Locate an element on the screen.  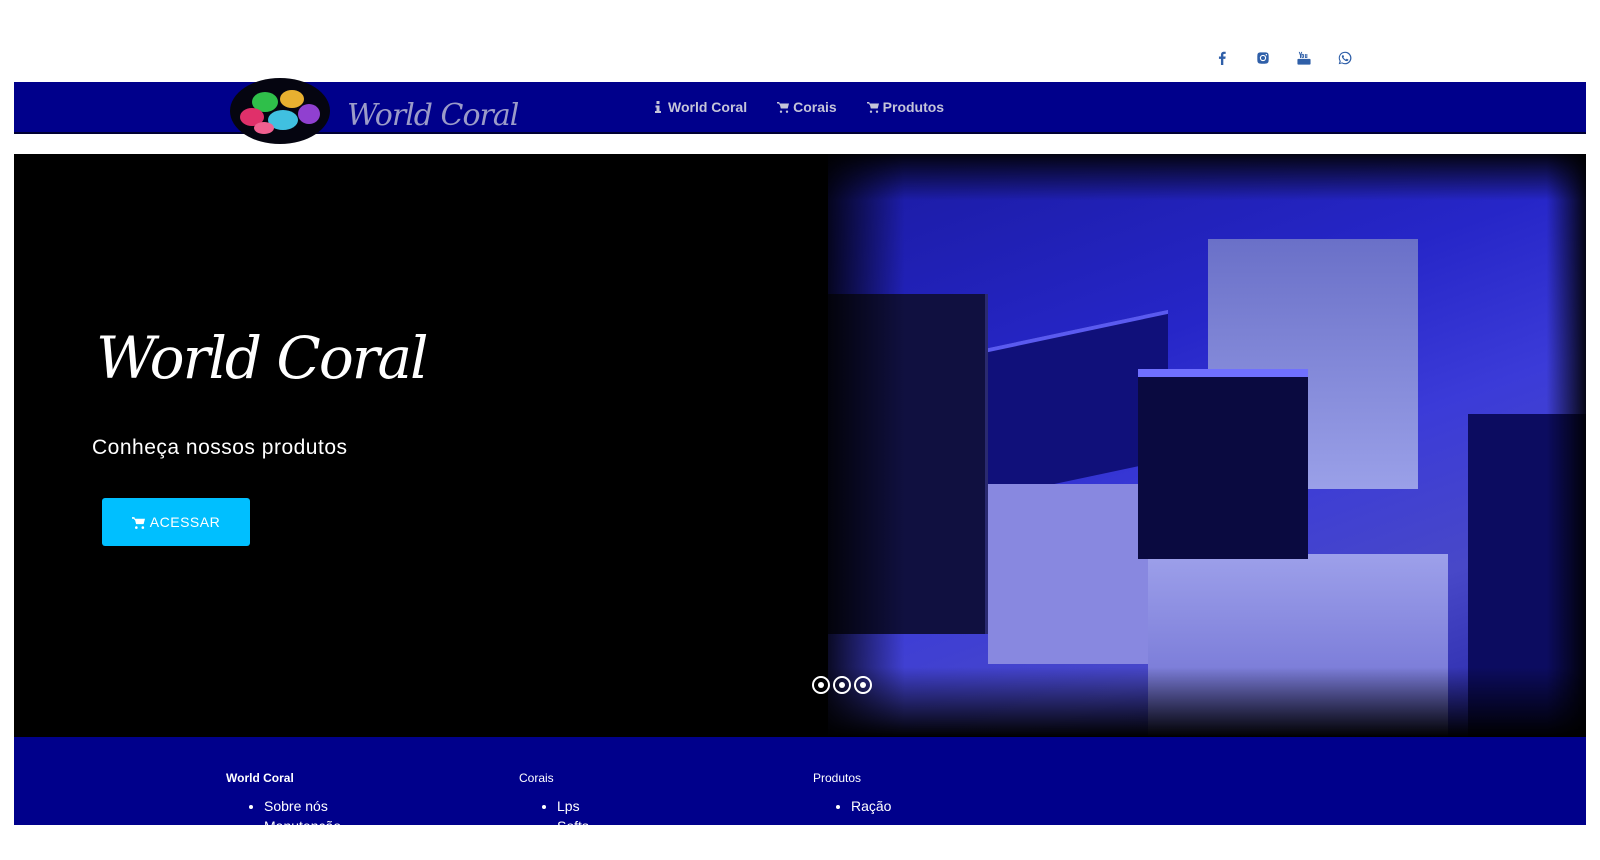
footer-column-produtos: Produtos Ração is located at coordinates (852, 793).